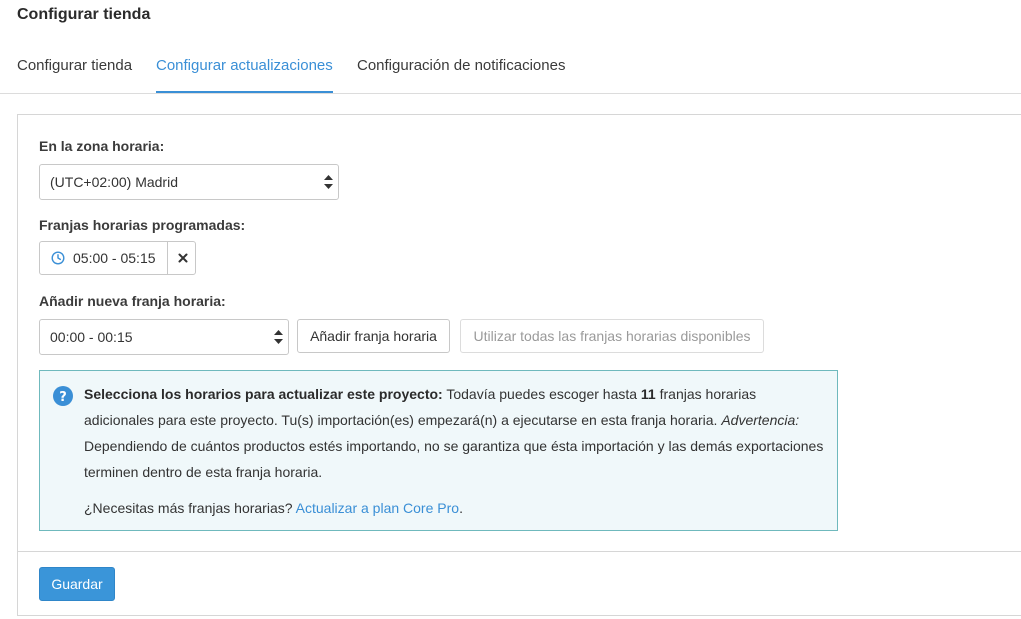  What do you see at coordinates (190, 508) in the screenshot?
I see `info-more-prefix: ¿Necesitas más franjas horarias?` at bounding box center [190, 508].